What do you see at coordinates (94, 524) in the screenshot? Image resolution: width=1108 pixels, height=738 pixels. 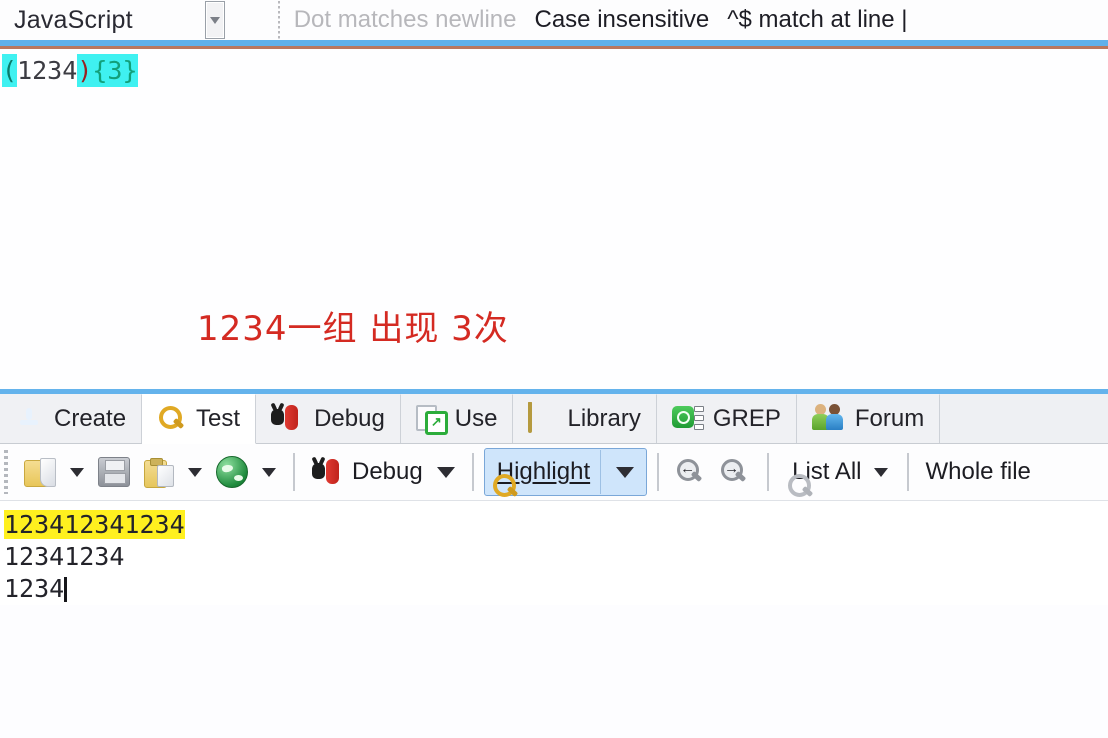 I see `regex-match-highlight: 123412341234` at bounding box center [94, 524].